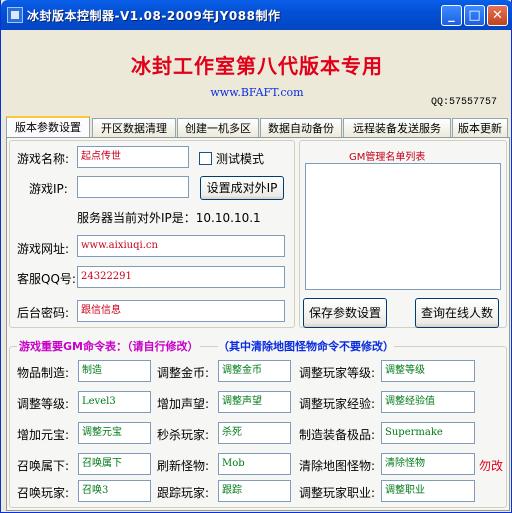 The width and height of the screenshot is (512, 513). Describe the element at coordinates (337, 404) in the screenshot. I see `command-label: 调整玩家经验:` at that location.